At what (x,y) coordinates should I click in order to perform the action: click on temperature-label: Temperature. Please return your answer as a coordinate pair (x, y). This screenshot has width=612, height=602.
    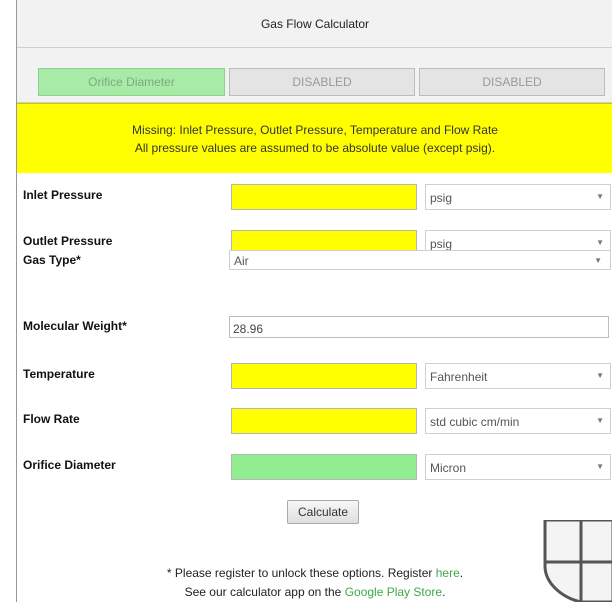
    Looking at the image, I should click on (59, 374).